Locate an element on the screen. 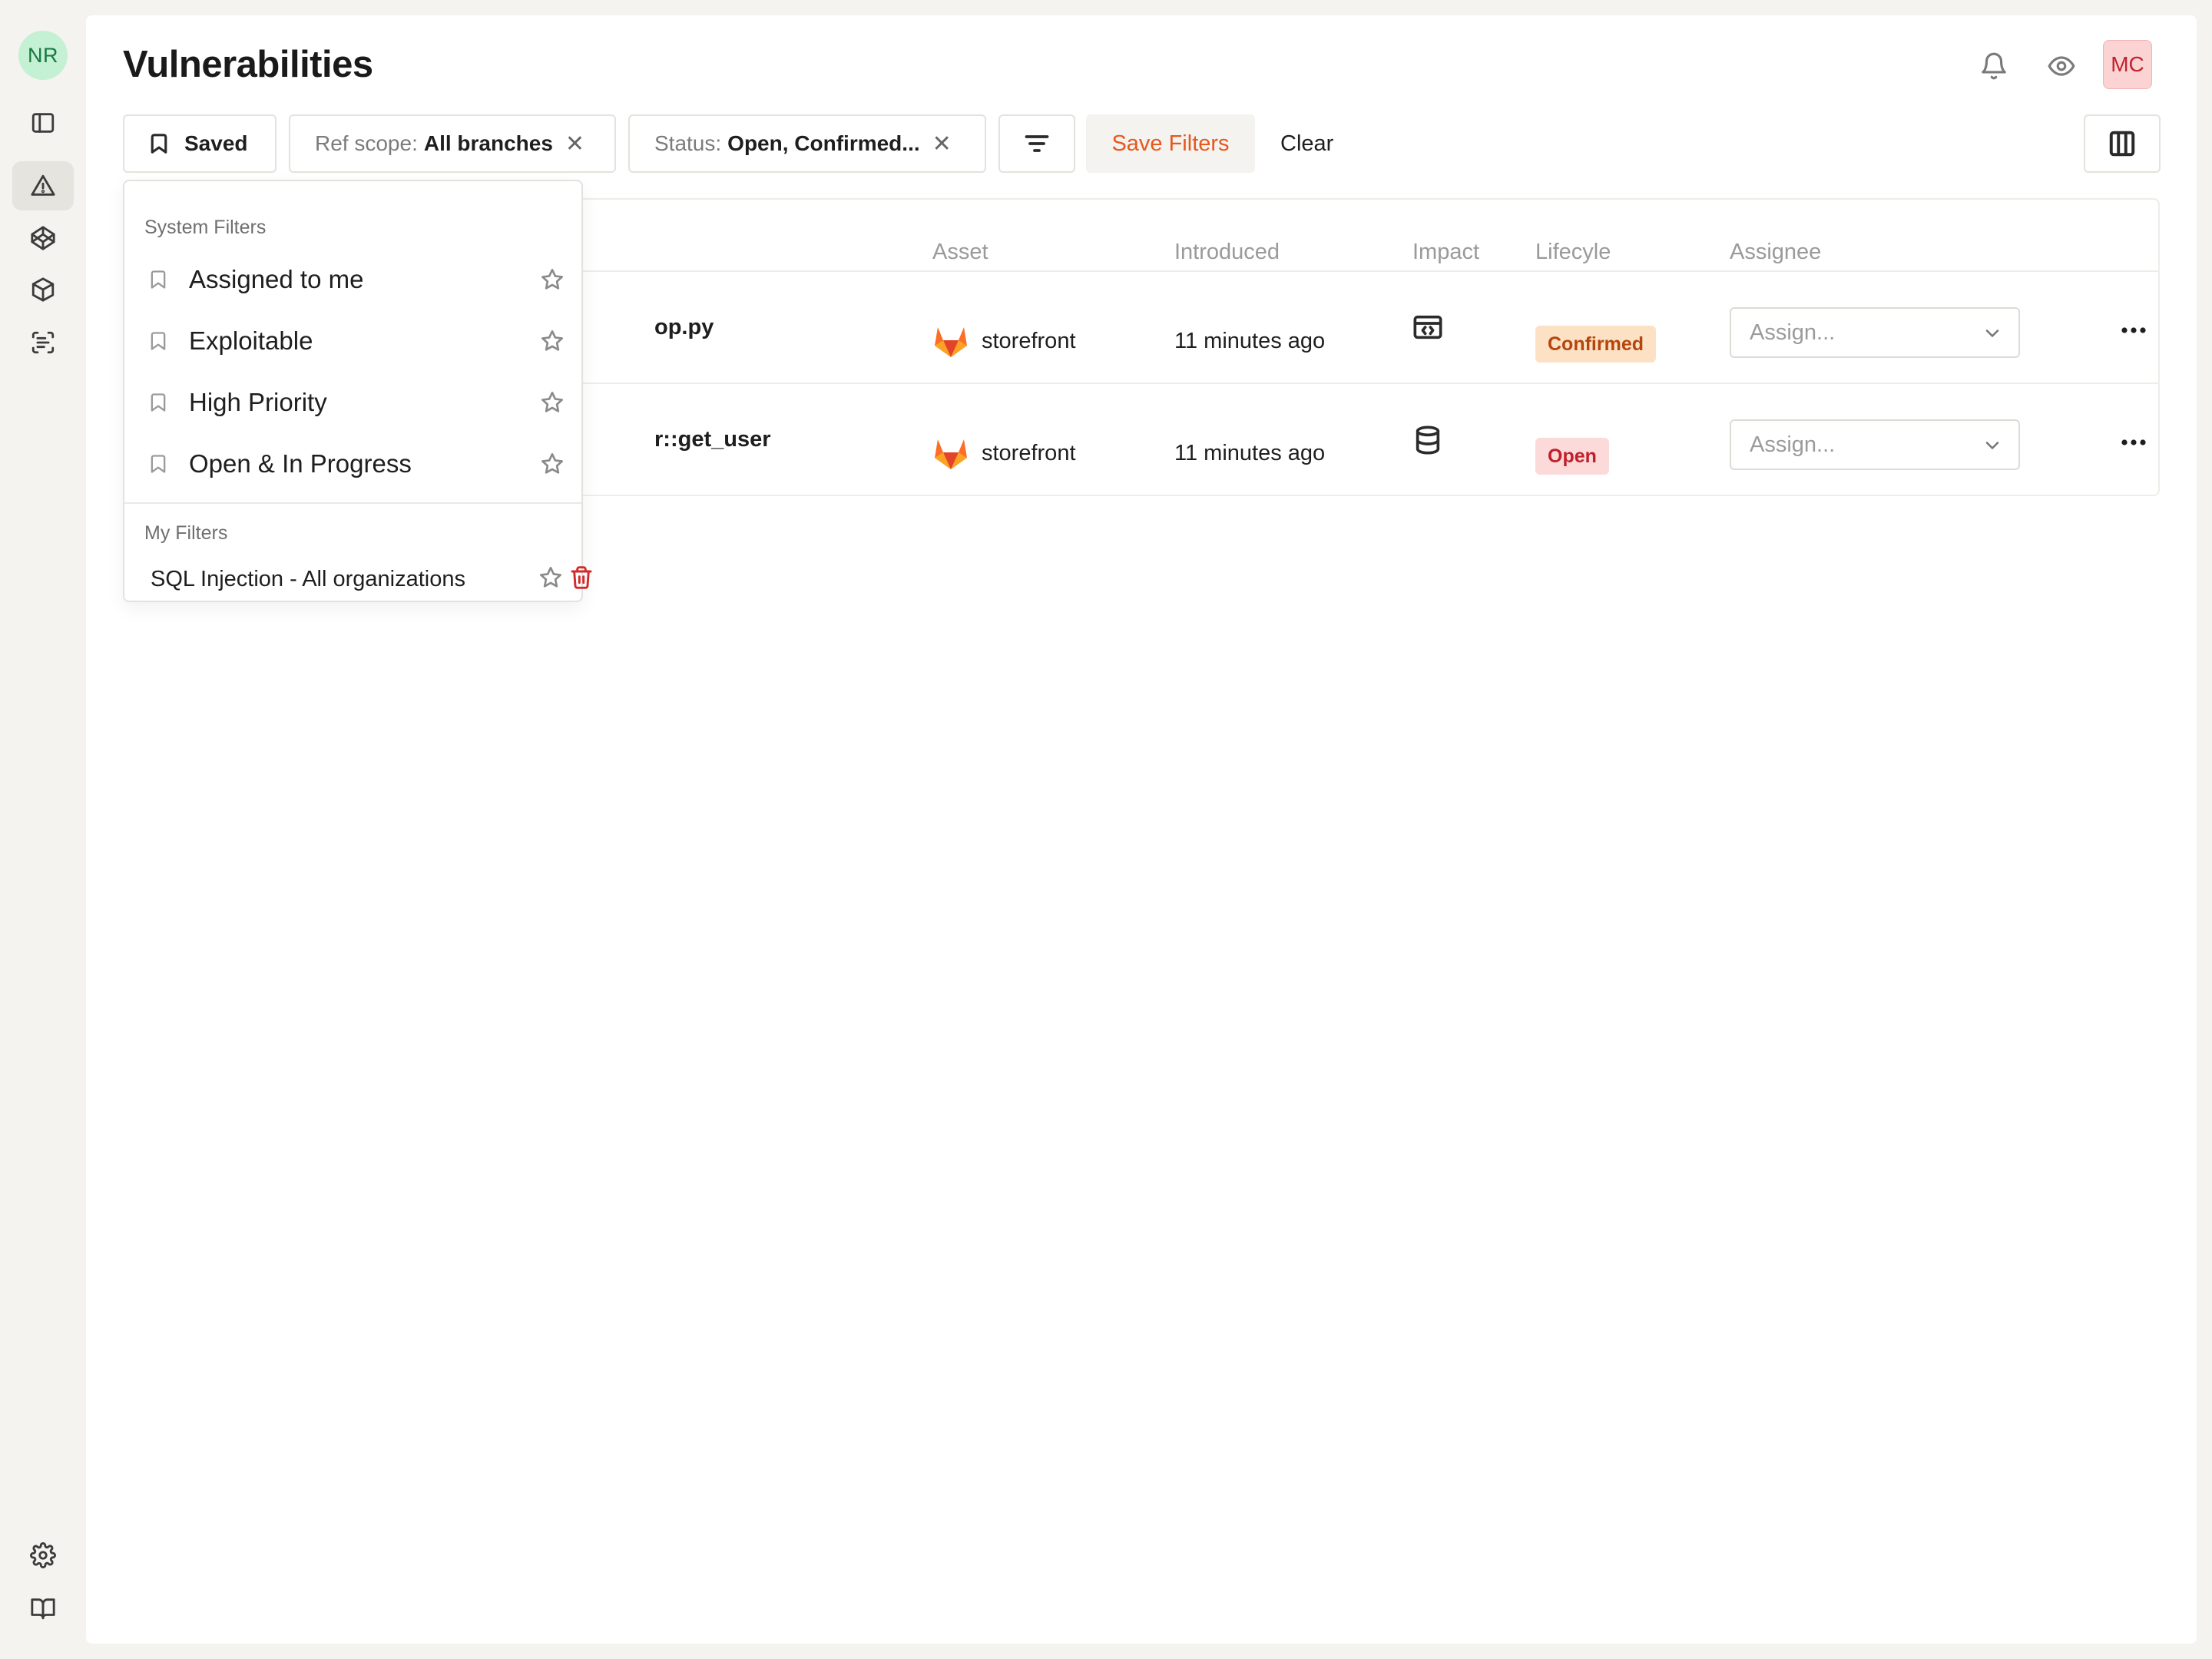  sidebar-toggle-button is located at coordinates (43, 123).